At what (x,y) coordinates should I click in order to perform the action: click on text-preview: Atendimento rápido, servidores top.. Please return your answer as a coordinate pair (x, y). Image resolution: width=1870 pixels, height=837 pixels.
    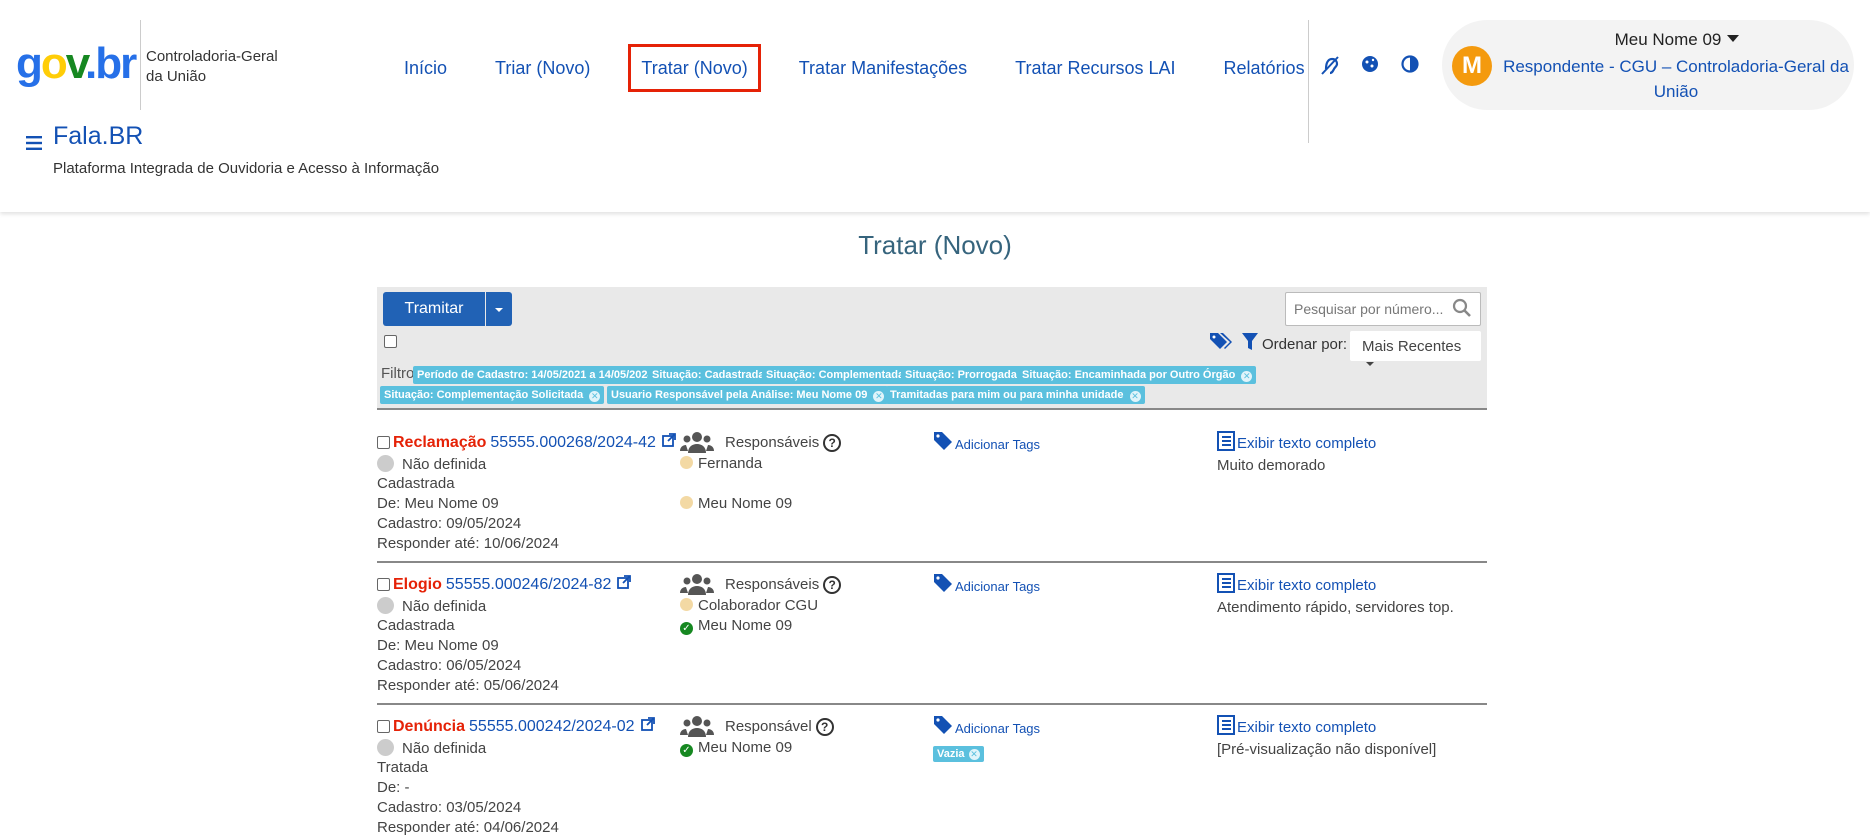
    Looking at the image, I should click on (1335, 607).